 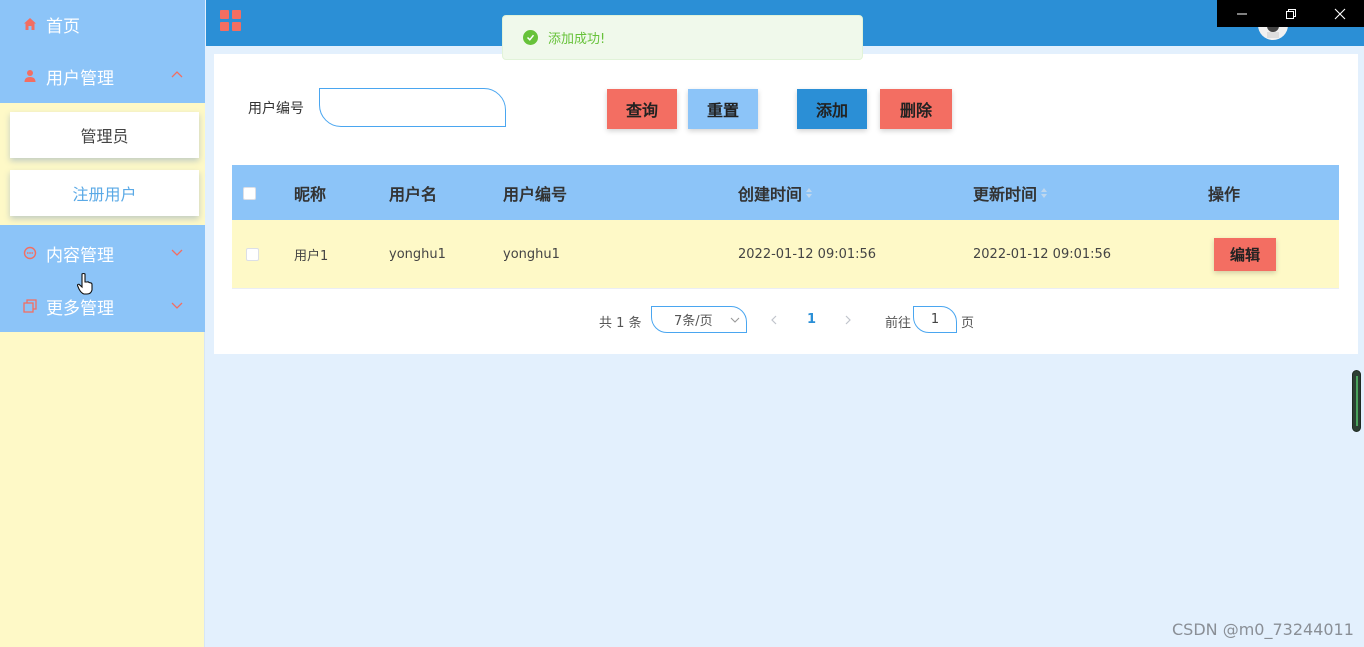 I want to click on prev-page-icon, so click(x=774, y=320).